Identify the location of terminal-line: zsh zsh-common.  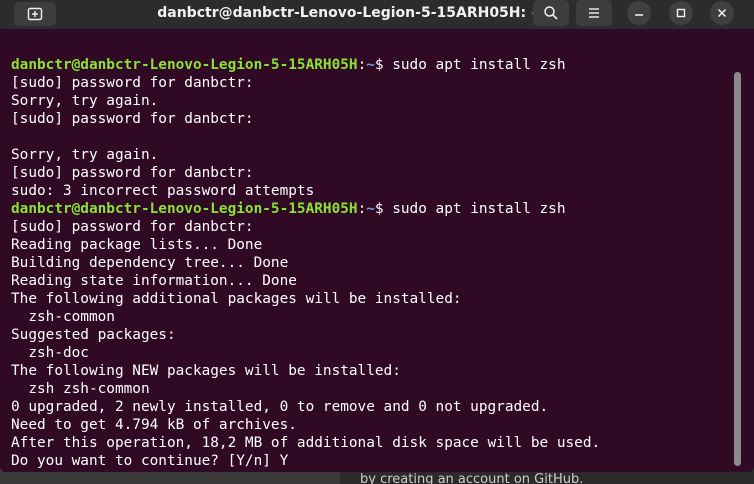
(80, 389).